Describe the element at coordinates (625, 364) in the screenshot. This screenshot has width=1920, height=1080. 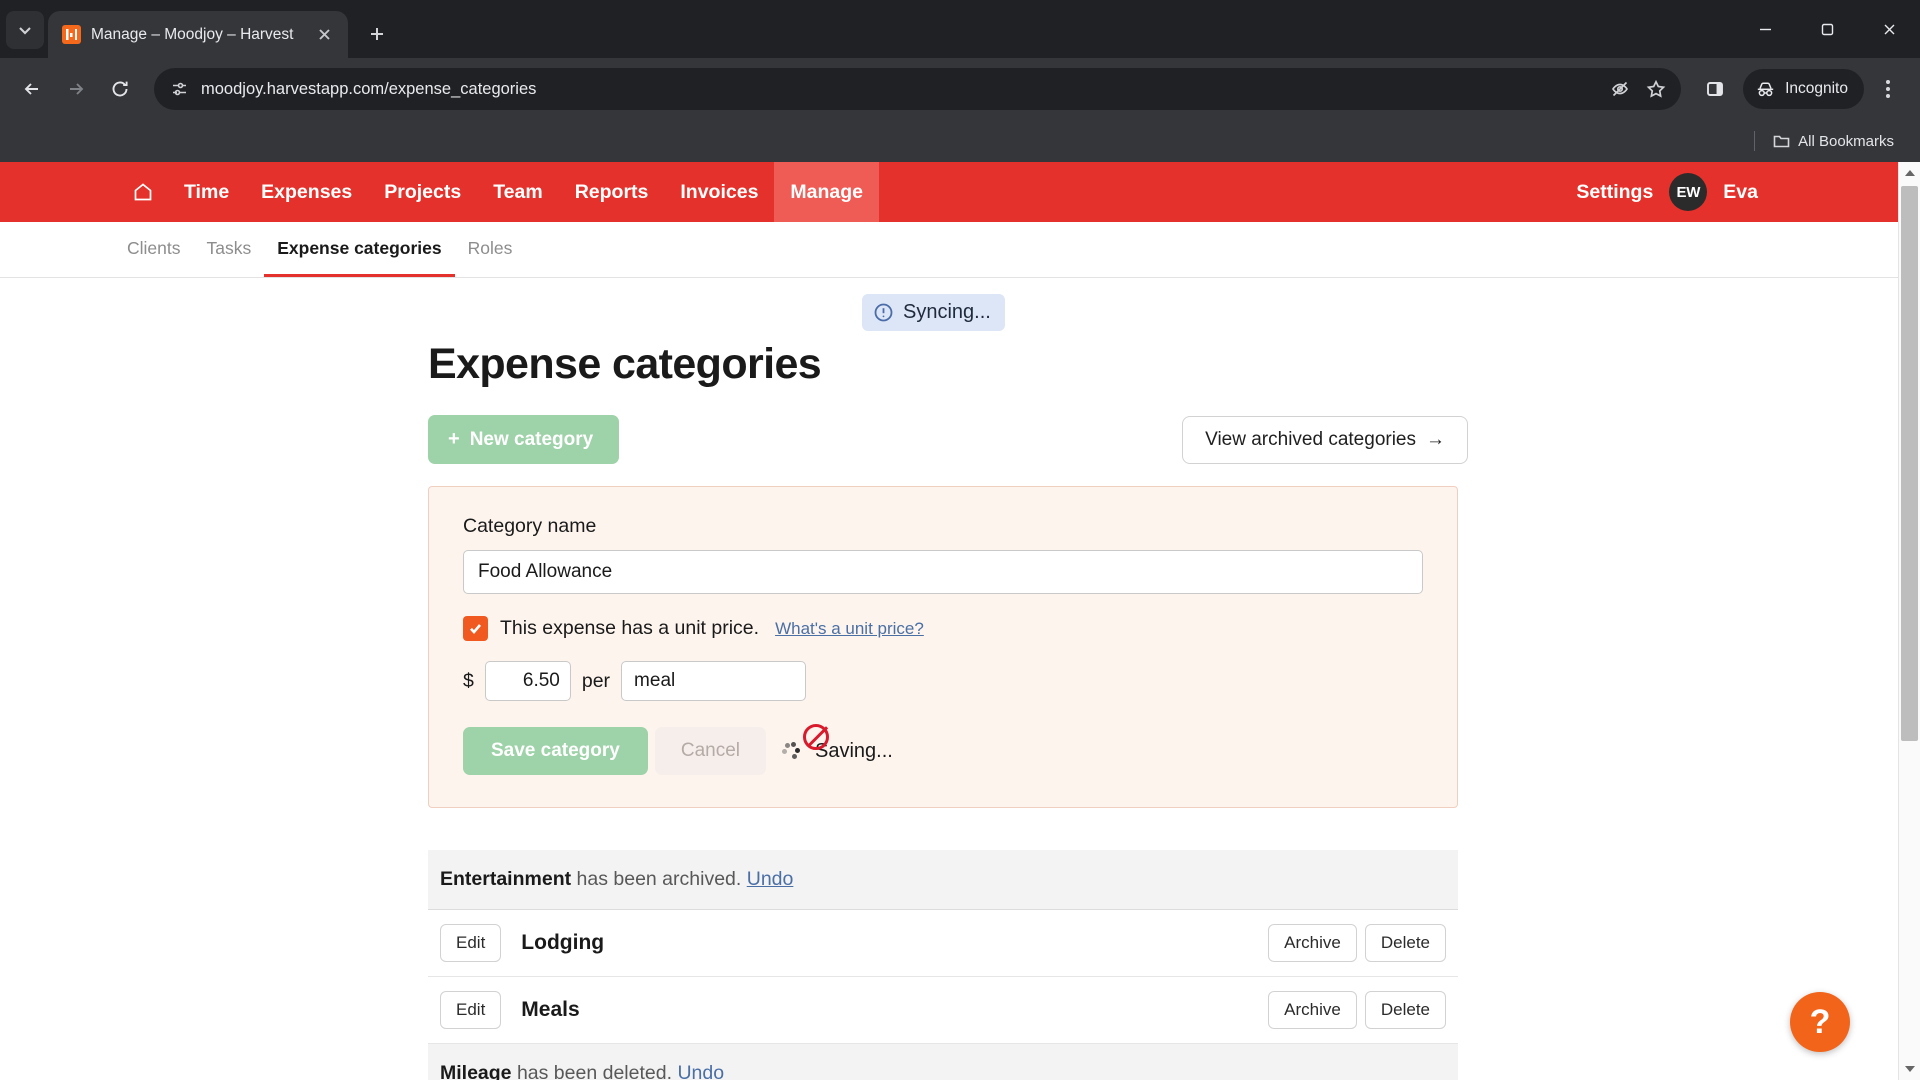
I see `page-title: Expense categories` at that location.